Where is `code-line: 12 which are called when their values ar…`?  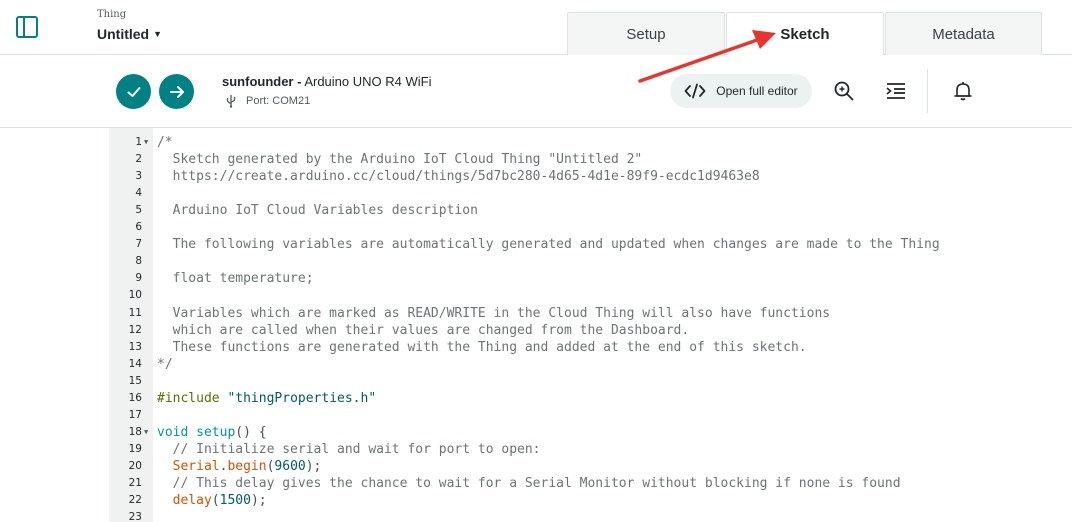 code-line: 12 which are called when their values ar… is located at coordinates (590, 330).